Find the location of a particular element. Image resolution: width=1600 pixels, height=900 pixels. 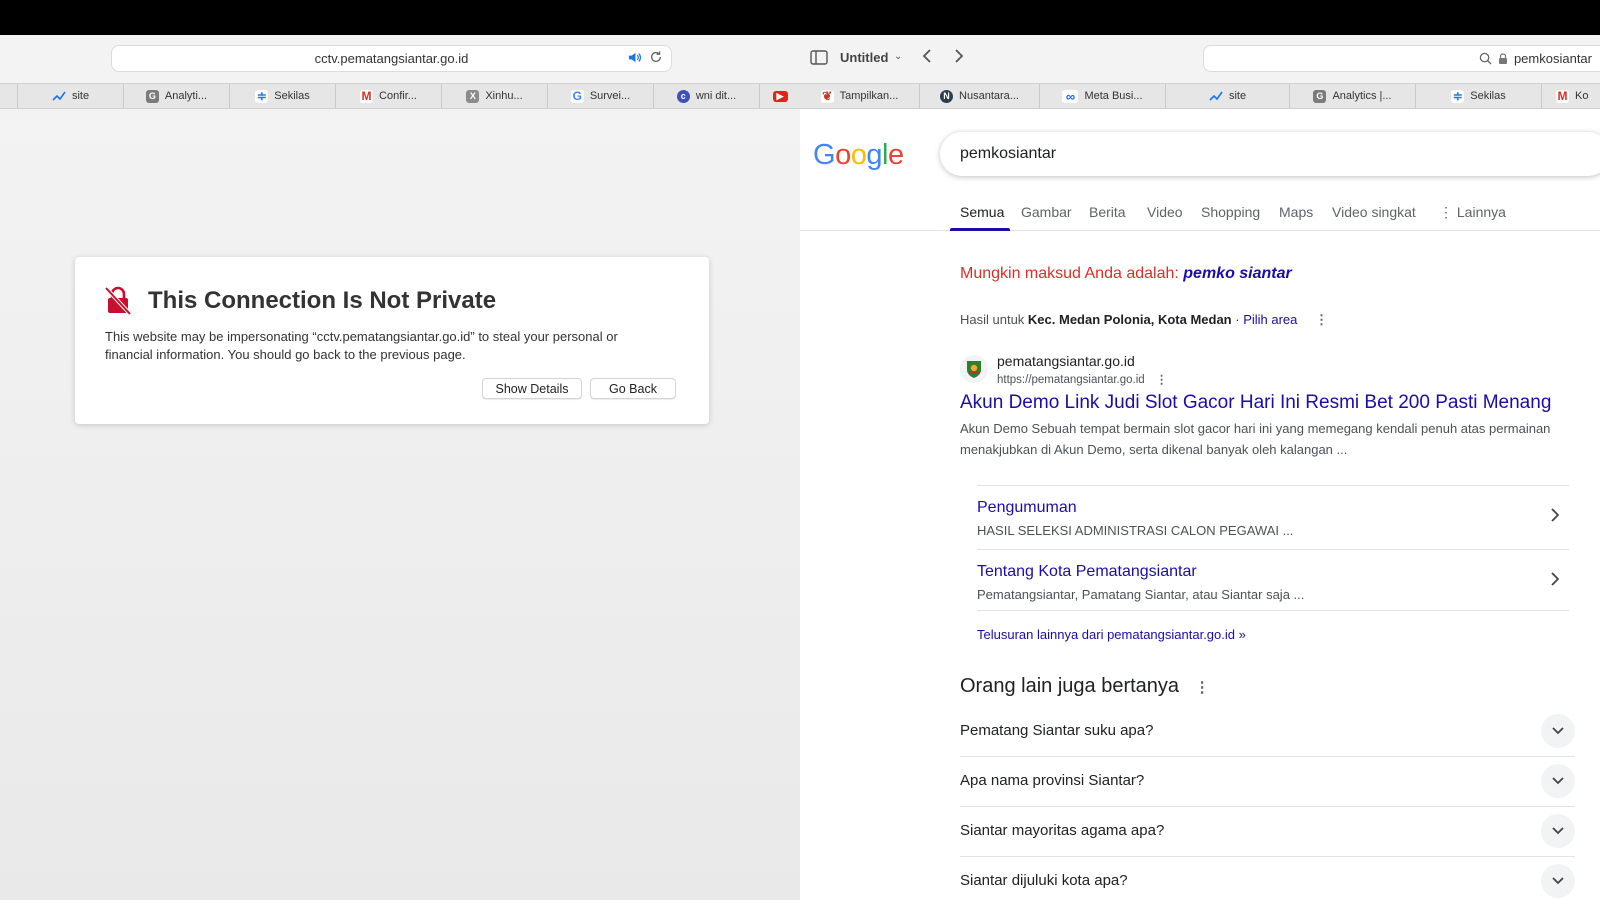

show-details-button: Show Details is located at coordinates (532, 388).